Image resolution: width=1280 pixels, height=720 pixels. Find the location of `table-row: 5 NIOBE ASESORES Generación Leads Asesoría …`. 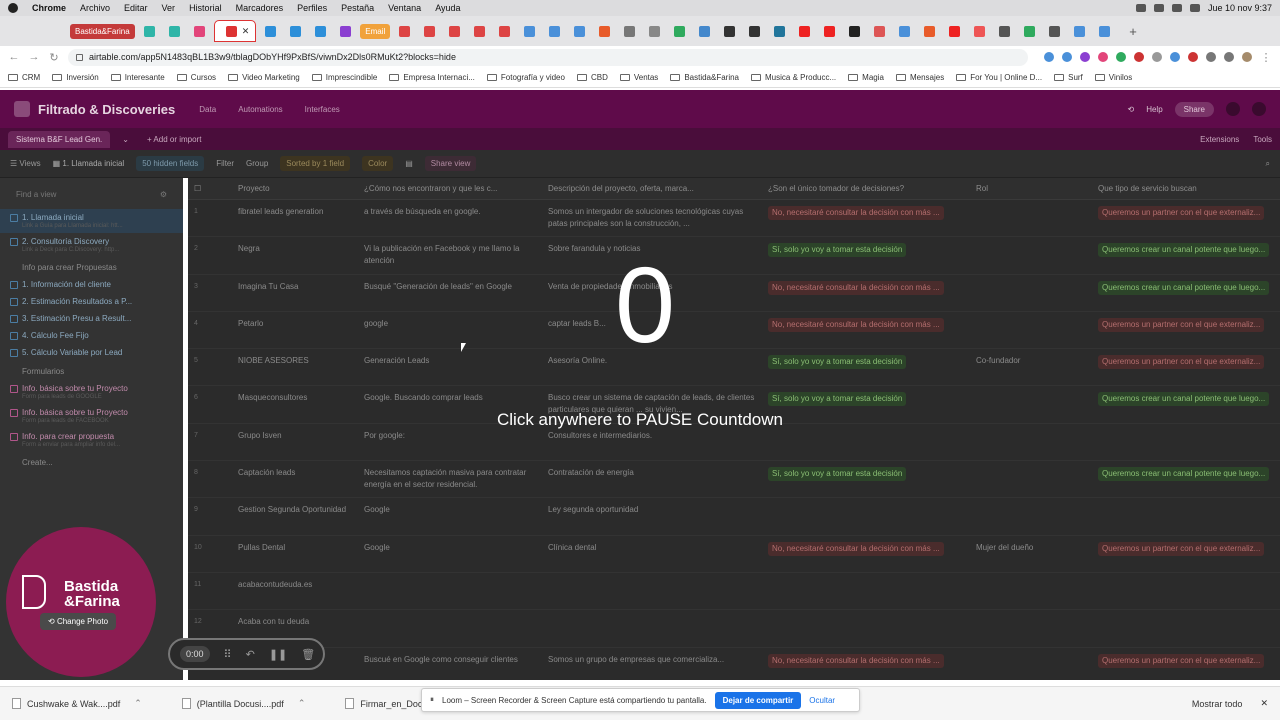

table-row: 5 NIOBE ASESORES Generación Leads Asesoría … is located at coordinates (734, 368).